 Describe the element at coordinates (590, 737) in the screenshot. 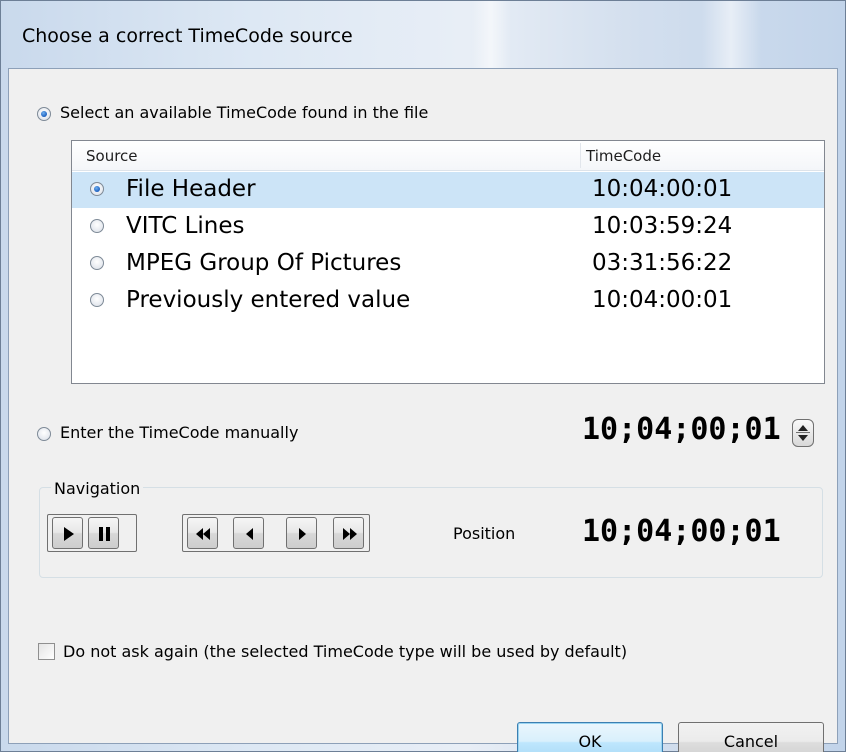

I see `ok-button: OK` at that location.